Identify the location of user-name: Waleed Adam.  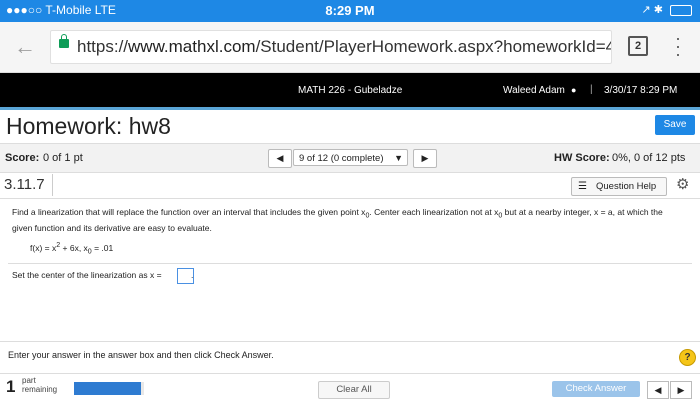
(534, 90).